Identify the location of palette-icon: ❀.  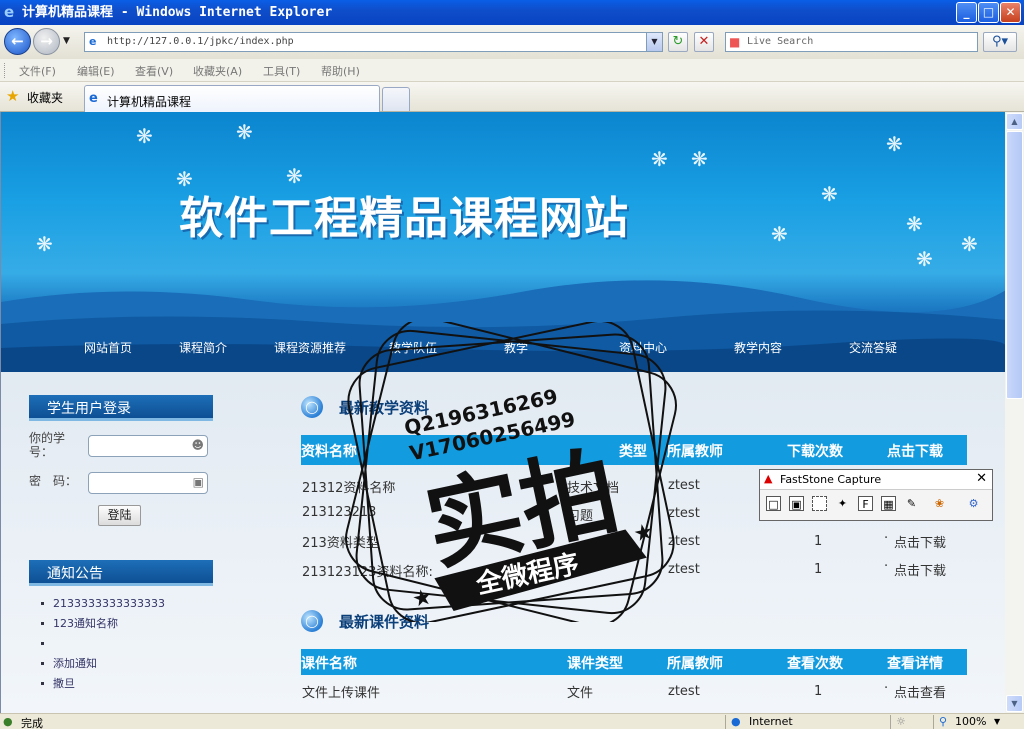
(939, 503).